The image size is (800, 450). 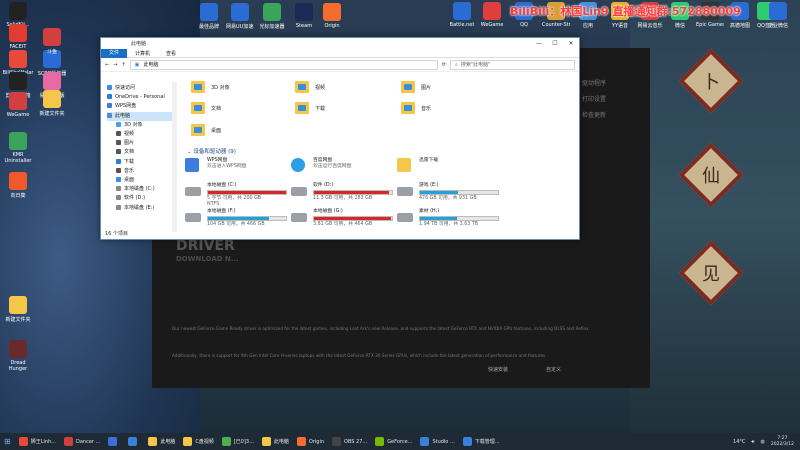 I want to click on express-install-button: 快速安装, so click(x=498, y=369).